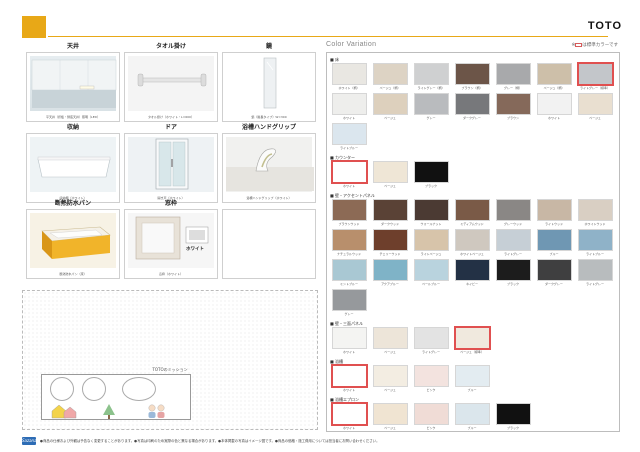 This screenshot has width=640, height=452. I want to click on tree-icon, so click(109, 411).